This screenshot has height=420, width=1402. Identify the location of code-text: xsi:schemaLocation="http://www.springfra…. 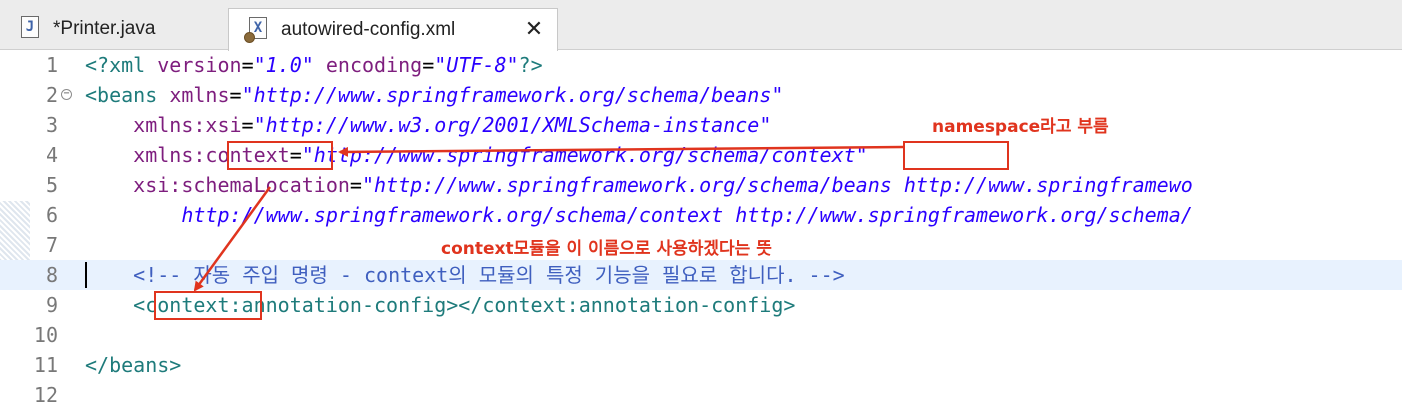
(663, 185).